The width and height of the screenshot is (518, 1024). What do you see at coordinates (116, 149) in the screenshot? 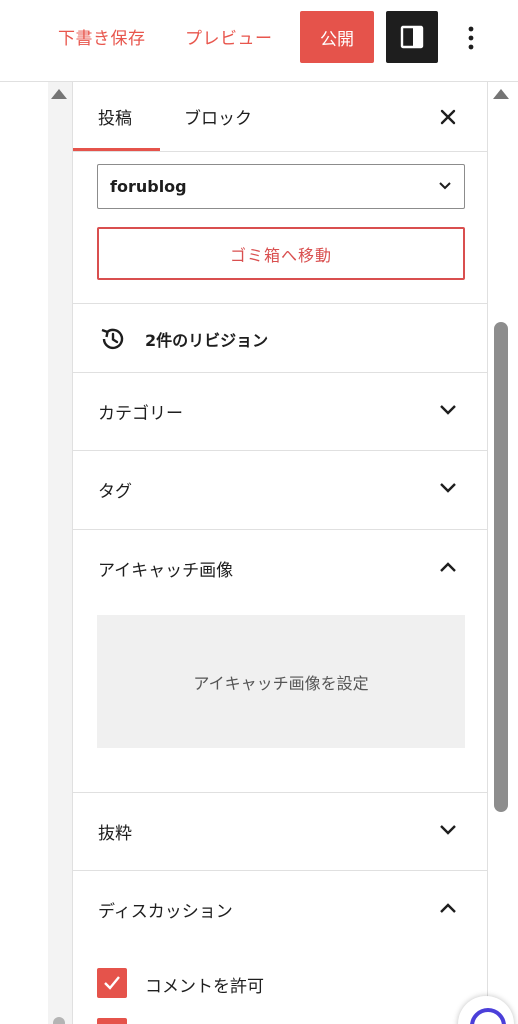
I see `active-tab-indicator` at bounding box center [116, 149].